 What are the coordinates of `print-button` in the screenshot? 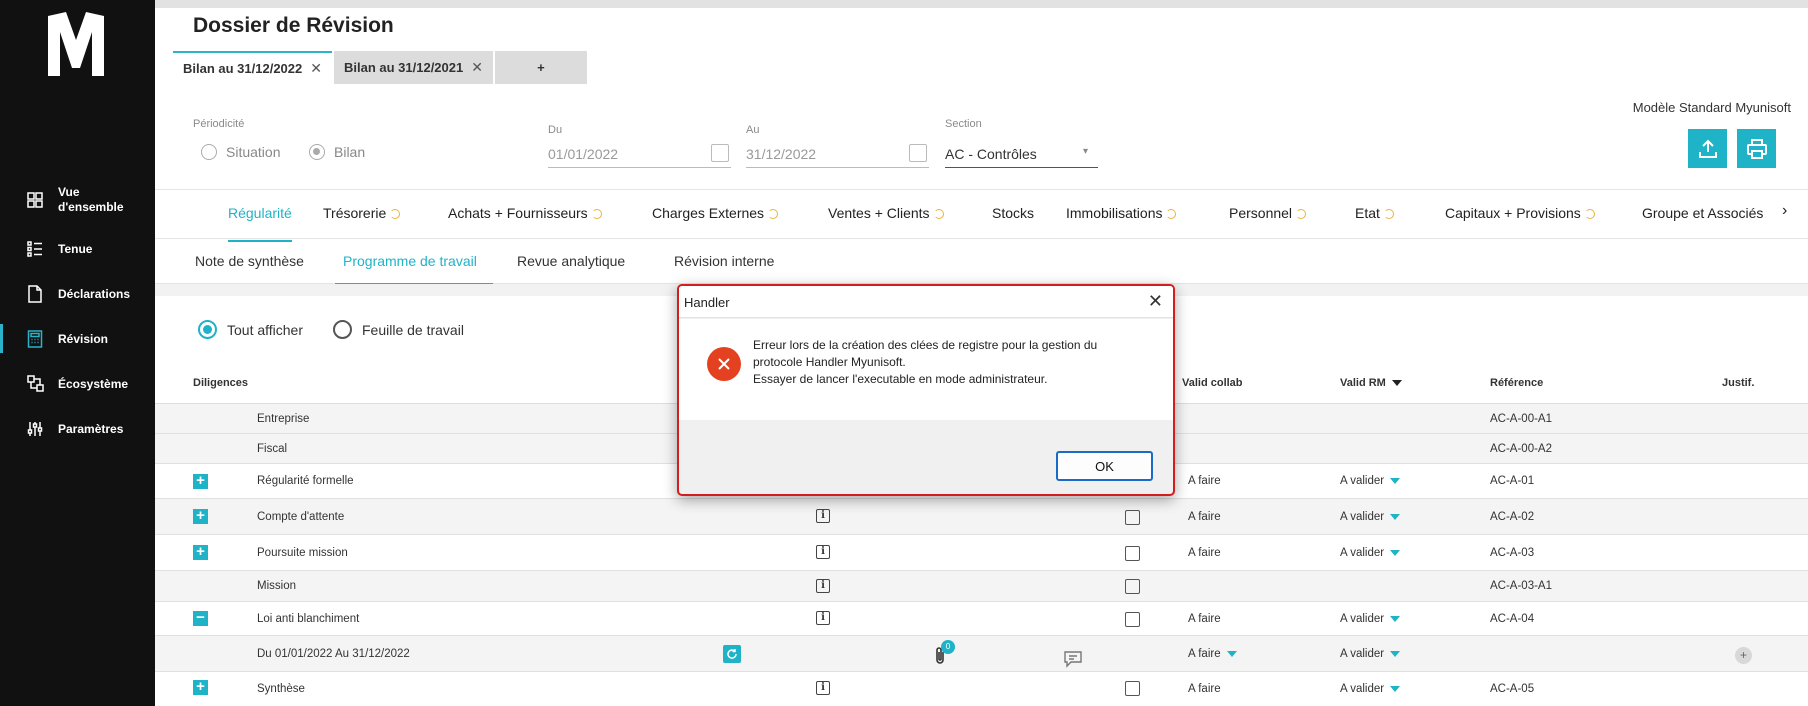 It's located at (1756, 148).